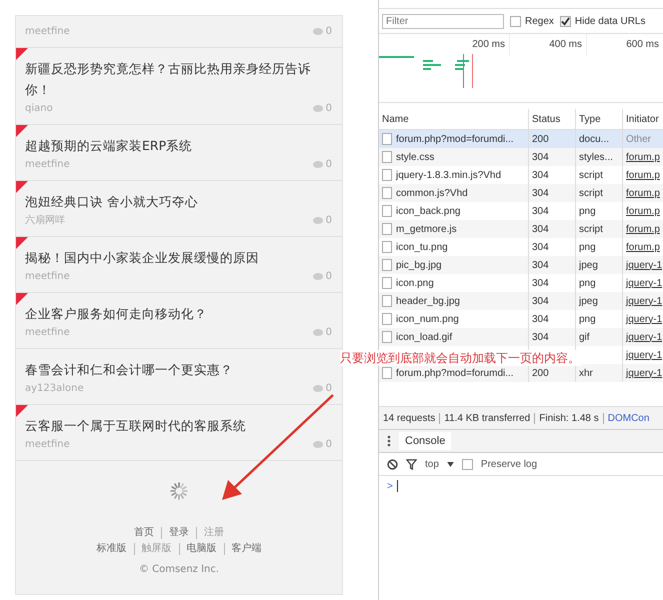 The height and width of the screenshot is (600, 663). What do you see at coordinates (178, 200) in the screenshot?
I see `post-title: 泡妞经典口诀 舍小就大巧夺心` at bounding box center [178, 200].